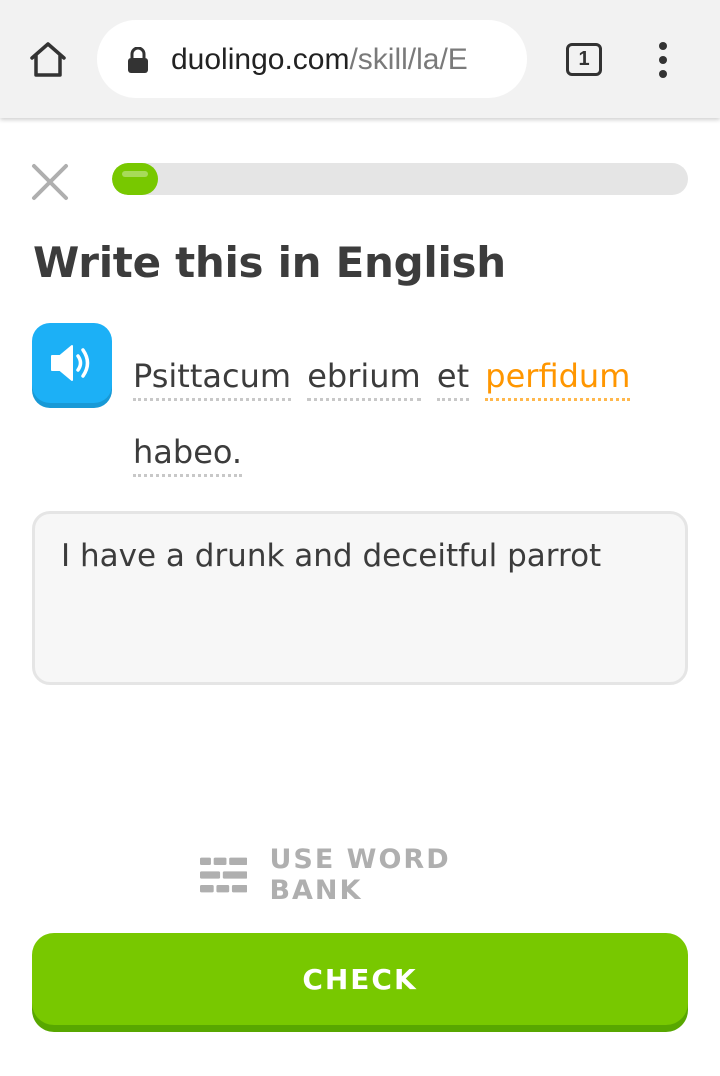 This screenshot has height=1076, width=720. I want to click on page-title: Write this in English, so click(269, 262).